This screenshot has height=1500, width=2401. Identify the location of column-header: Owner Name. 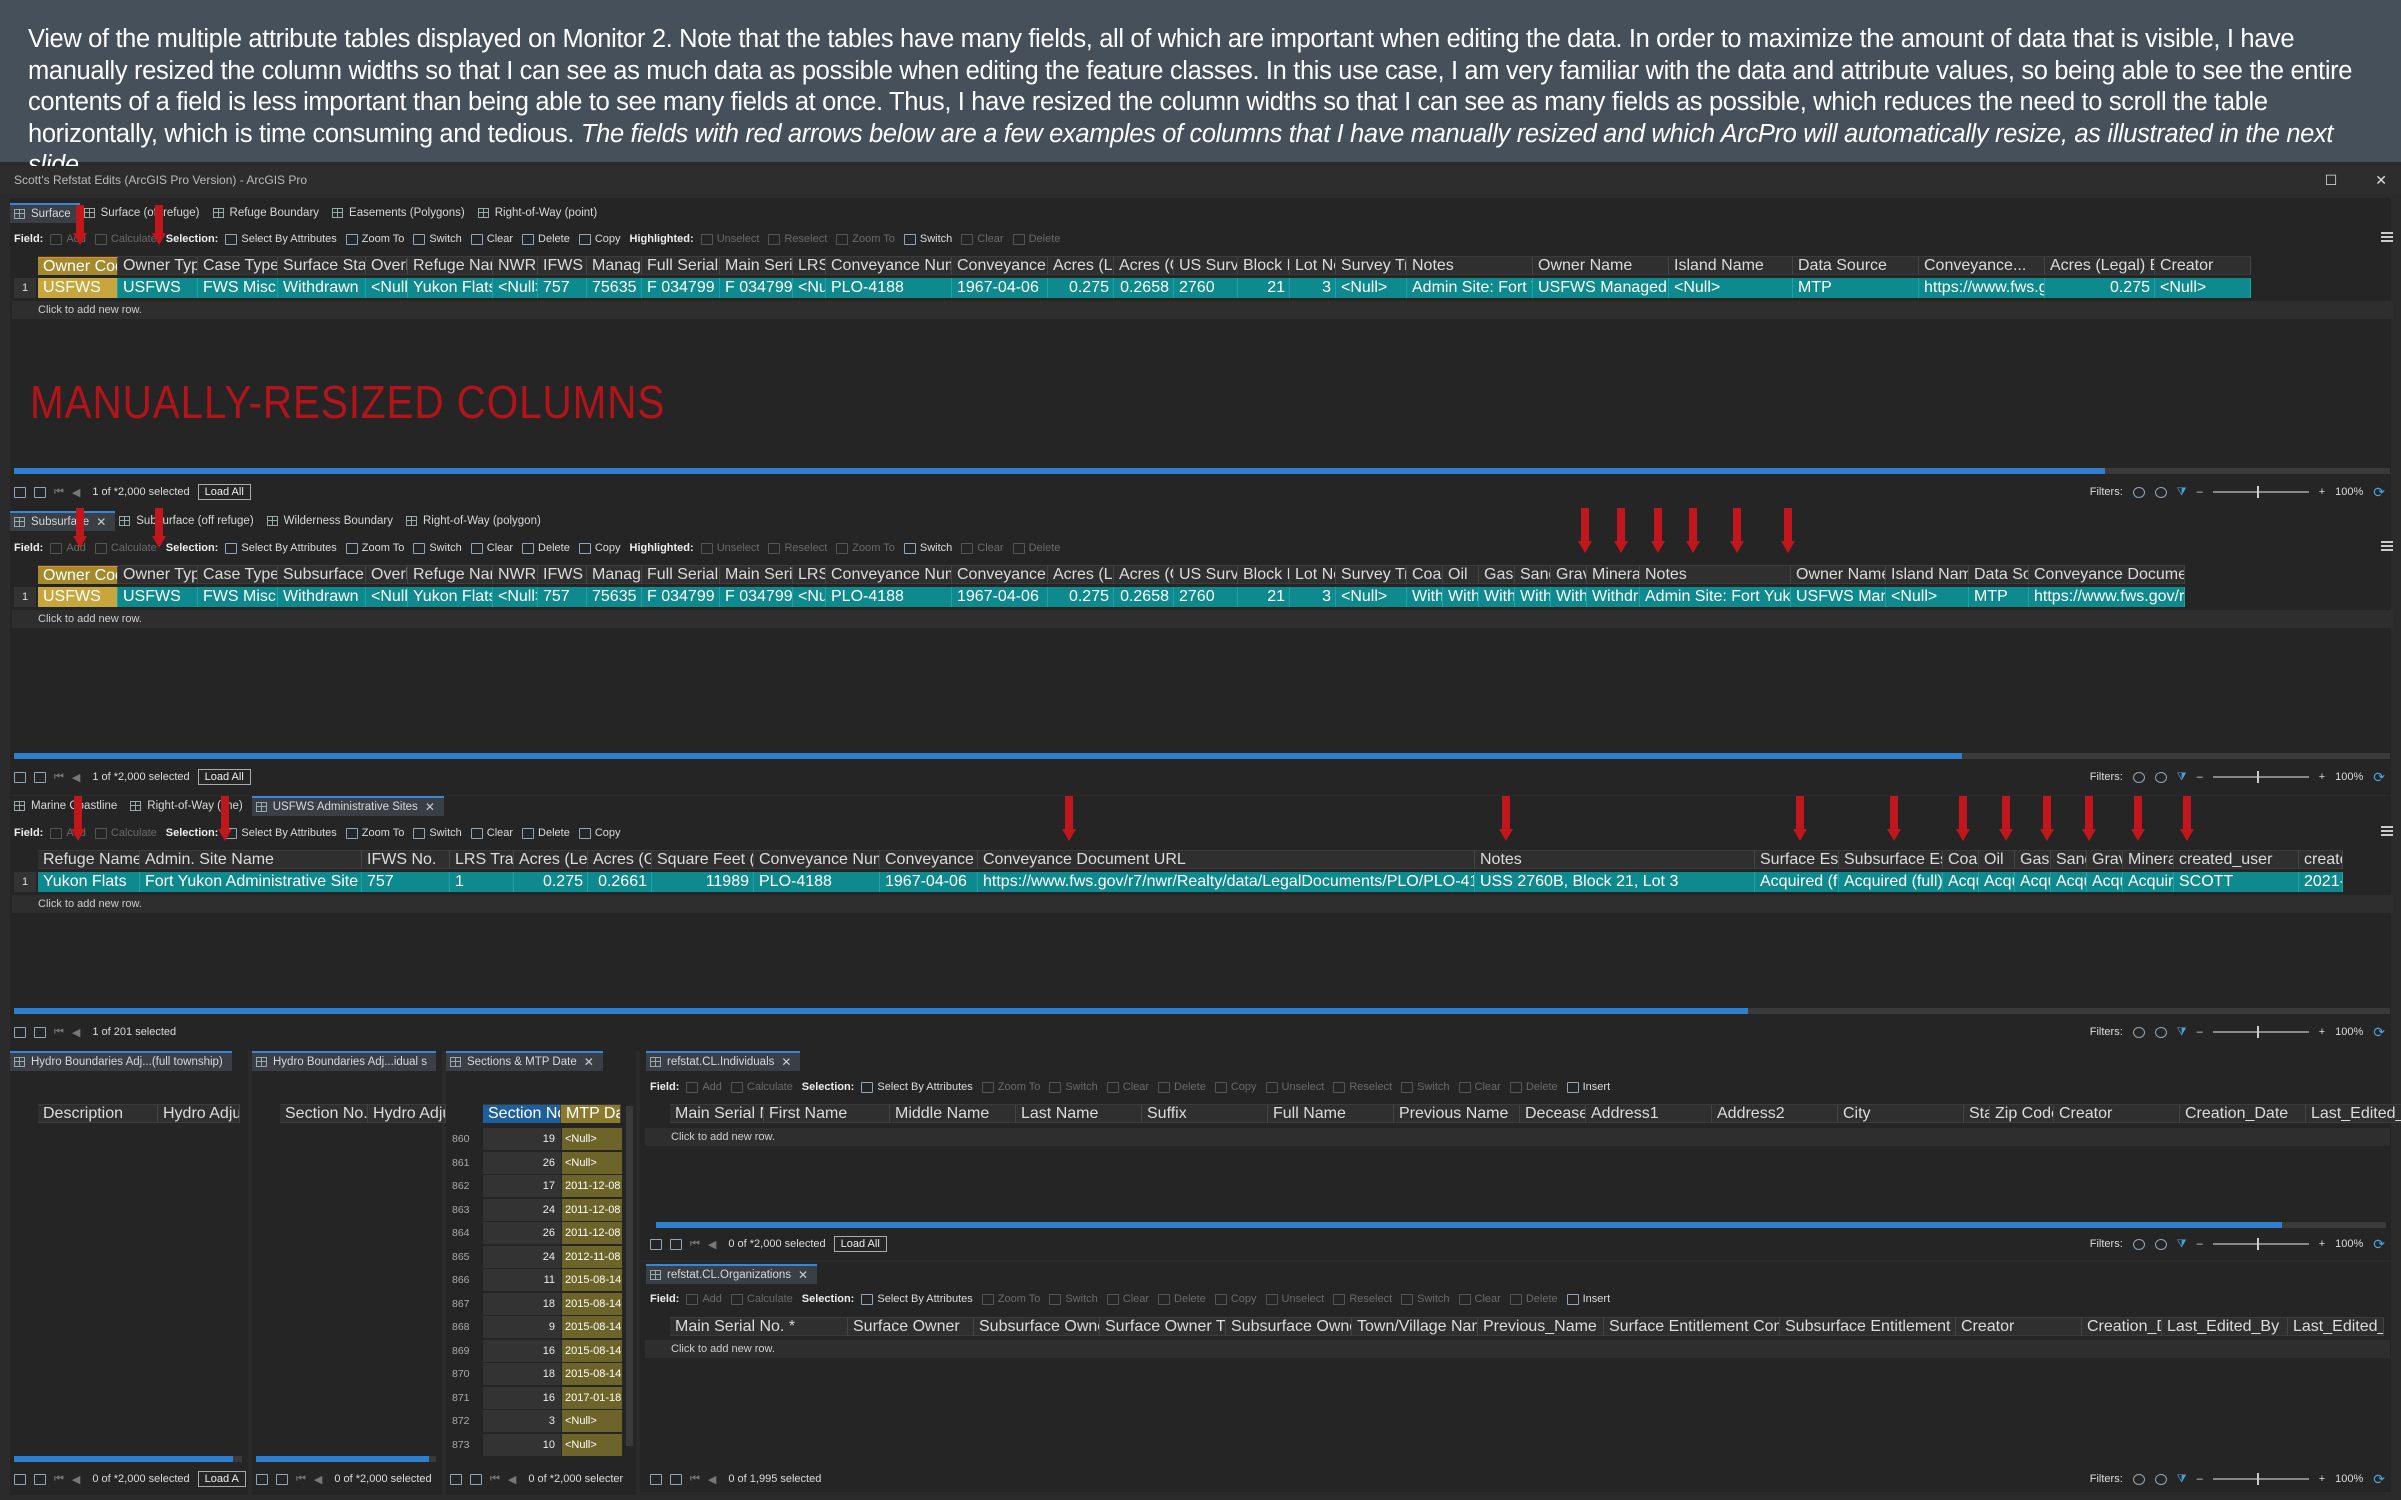
(1601, 266).